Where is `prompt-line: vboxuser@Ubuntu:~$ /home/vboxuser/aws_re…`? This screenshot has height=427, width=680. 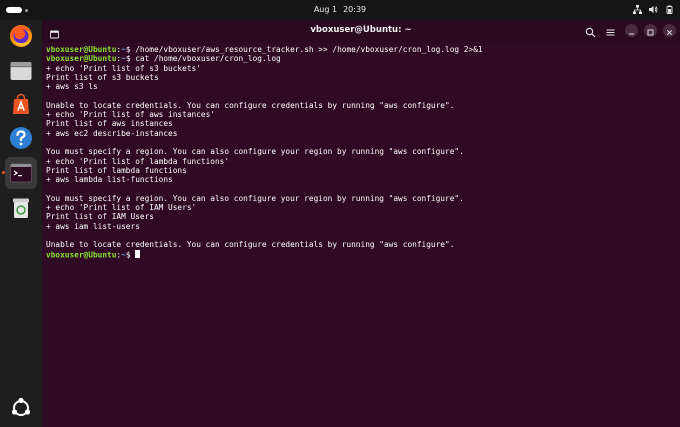
prompt-line: vboxuser@Ubuntu:~$ /home/vboxuser/aws_re… is located at coordinates (361, 49).